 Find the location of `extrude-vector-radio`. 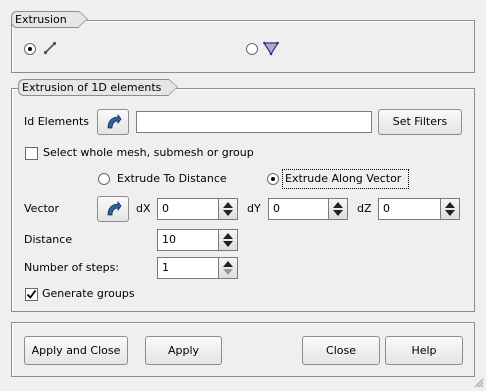

extrude-vector-radio is located at coordinates (273, 179).